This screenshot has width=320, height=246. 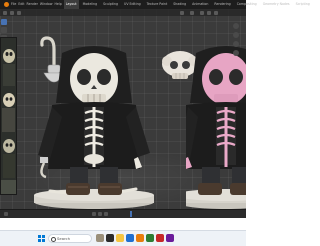 What do you see at coordinates (106, 214) in the screenshot?
I see `jump-end-icon` at bounding box center [106, 214].